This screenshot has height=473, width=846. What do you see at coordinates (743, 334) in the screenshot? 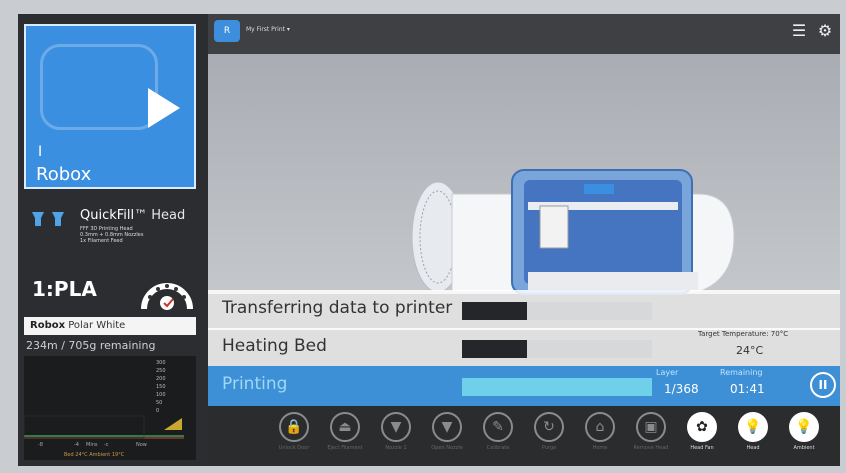
I see `target-temperature: Target Temperature: 70°C` at bounding box center [743, 334].